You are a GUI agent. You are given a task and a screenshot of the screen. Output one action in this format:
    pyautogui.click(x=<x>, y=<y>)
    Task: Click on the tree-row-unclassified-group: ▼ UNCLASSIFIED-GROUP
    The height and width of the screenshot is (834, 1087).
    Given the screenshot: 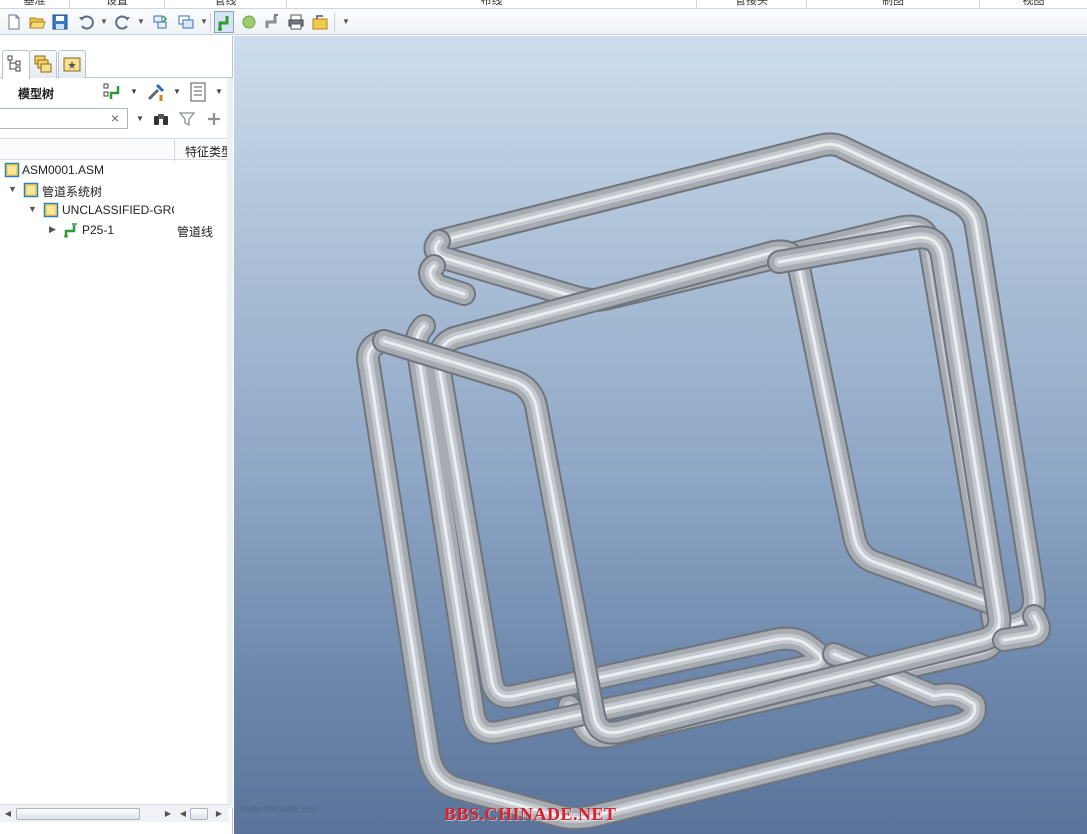 What is the action you would take?
    pyautogui.click(x=113, y=210)
    